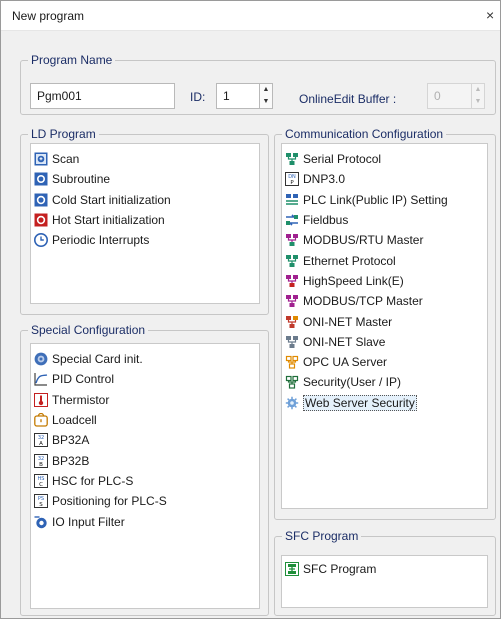 This screenshot has width=501, height=619. Describe the element at coordinates (352, 382) in the screenshot. I see `comm-item-label: Security(User / IP)` at that location.